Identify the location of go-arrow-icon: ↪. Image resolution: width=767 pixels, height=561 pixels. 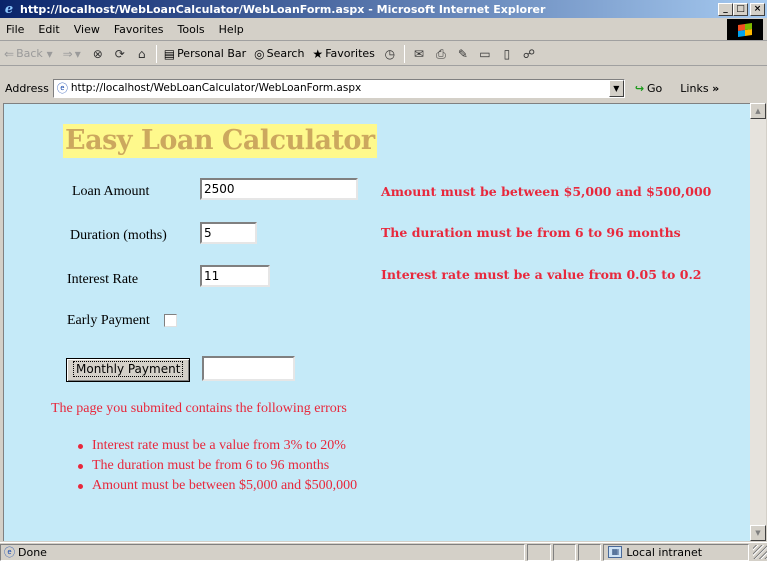
(639, 88).